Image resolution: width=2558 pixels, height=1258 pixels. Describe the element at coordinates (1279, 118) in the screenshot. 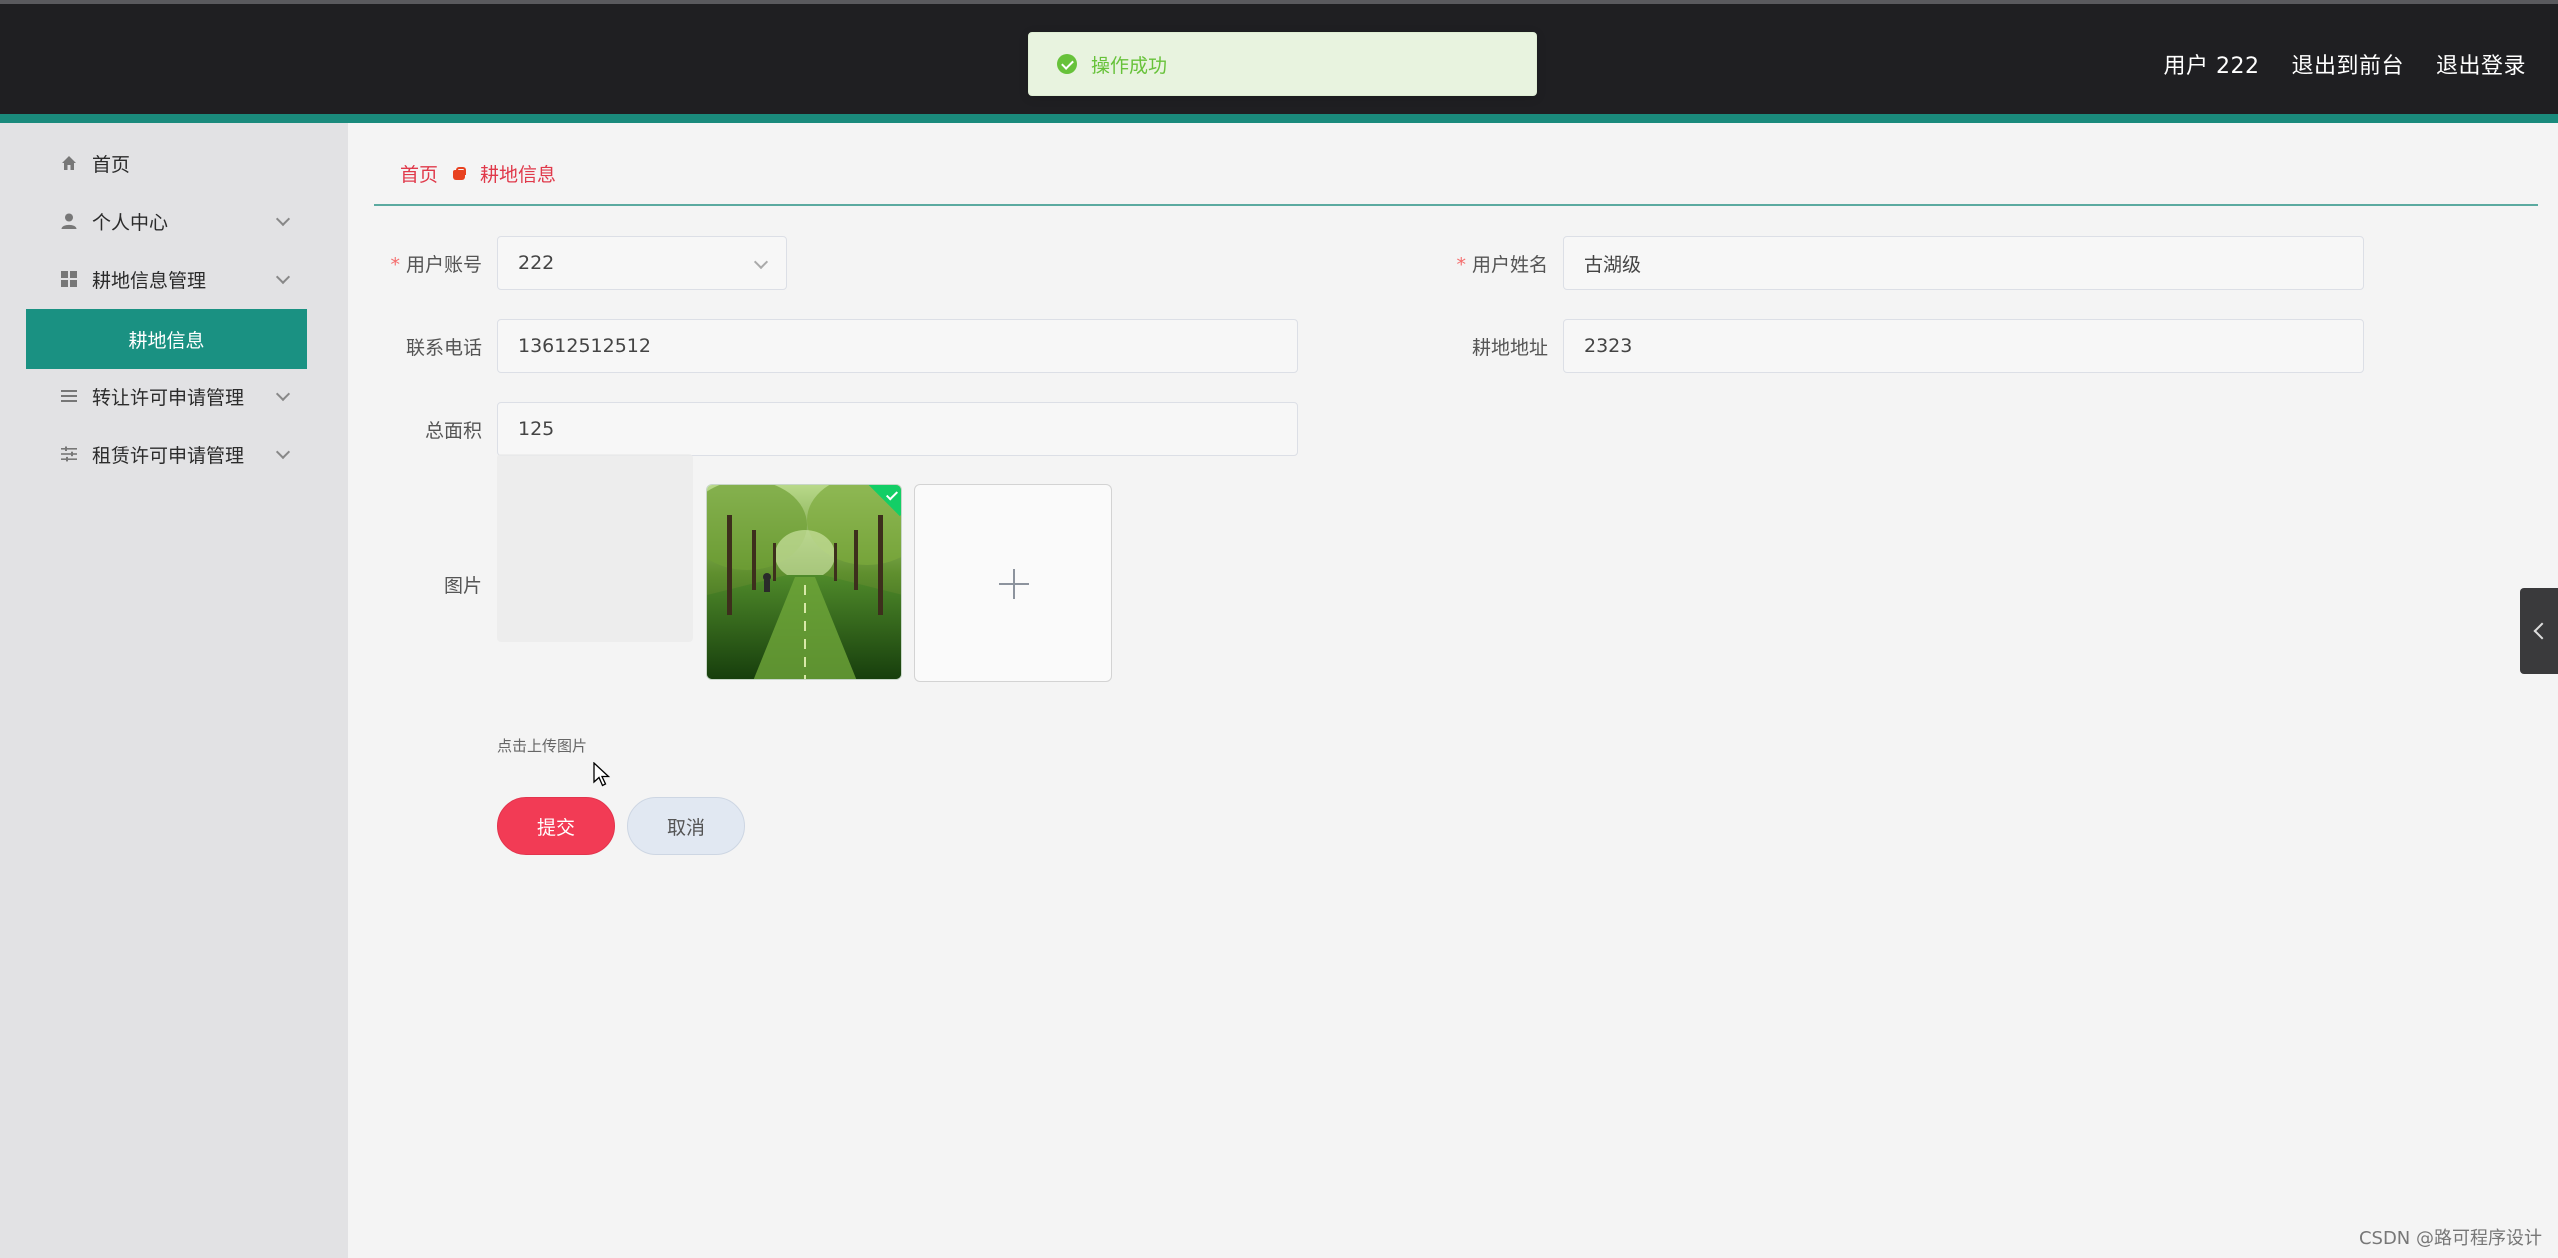

I see `header-accent-bar` at that location.